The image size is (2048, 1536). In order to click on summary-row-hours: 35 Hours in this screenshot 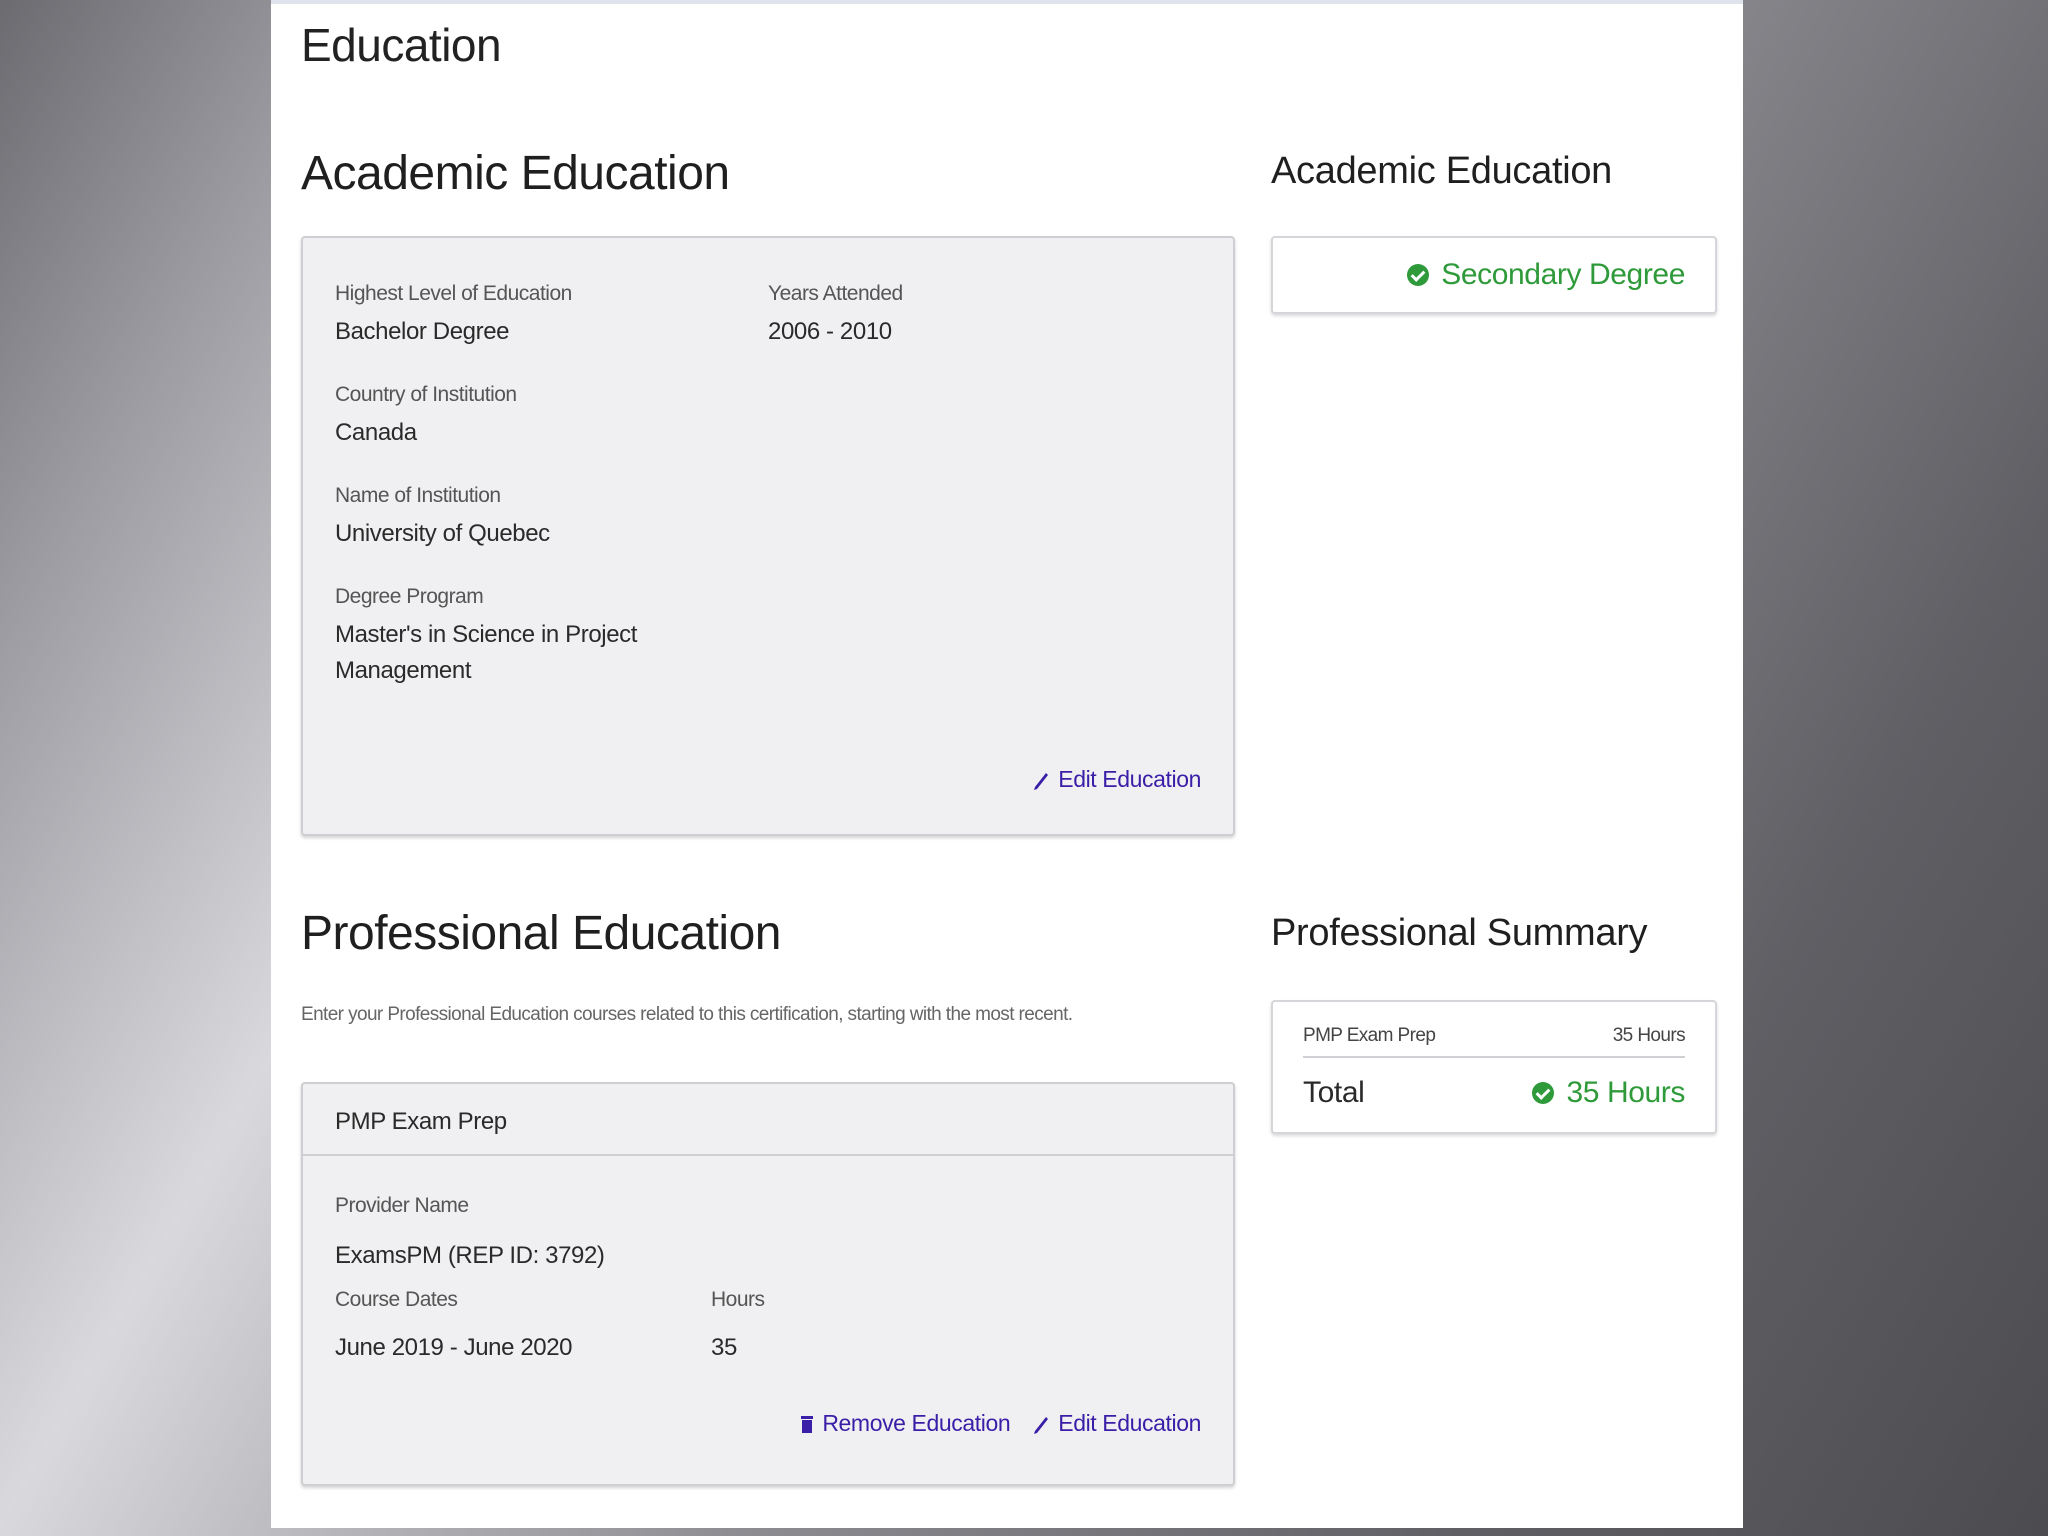, I will do `click(1649, 1035)`.